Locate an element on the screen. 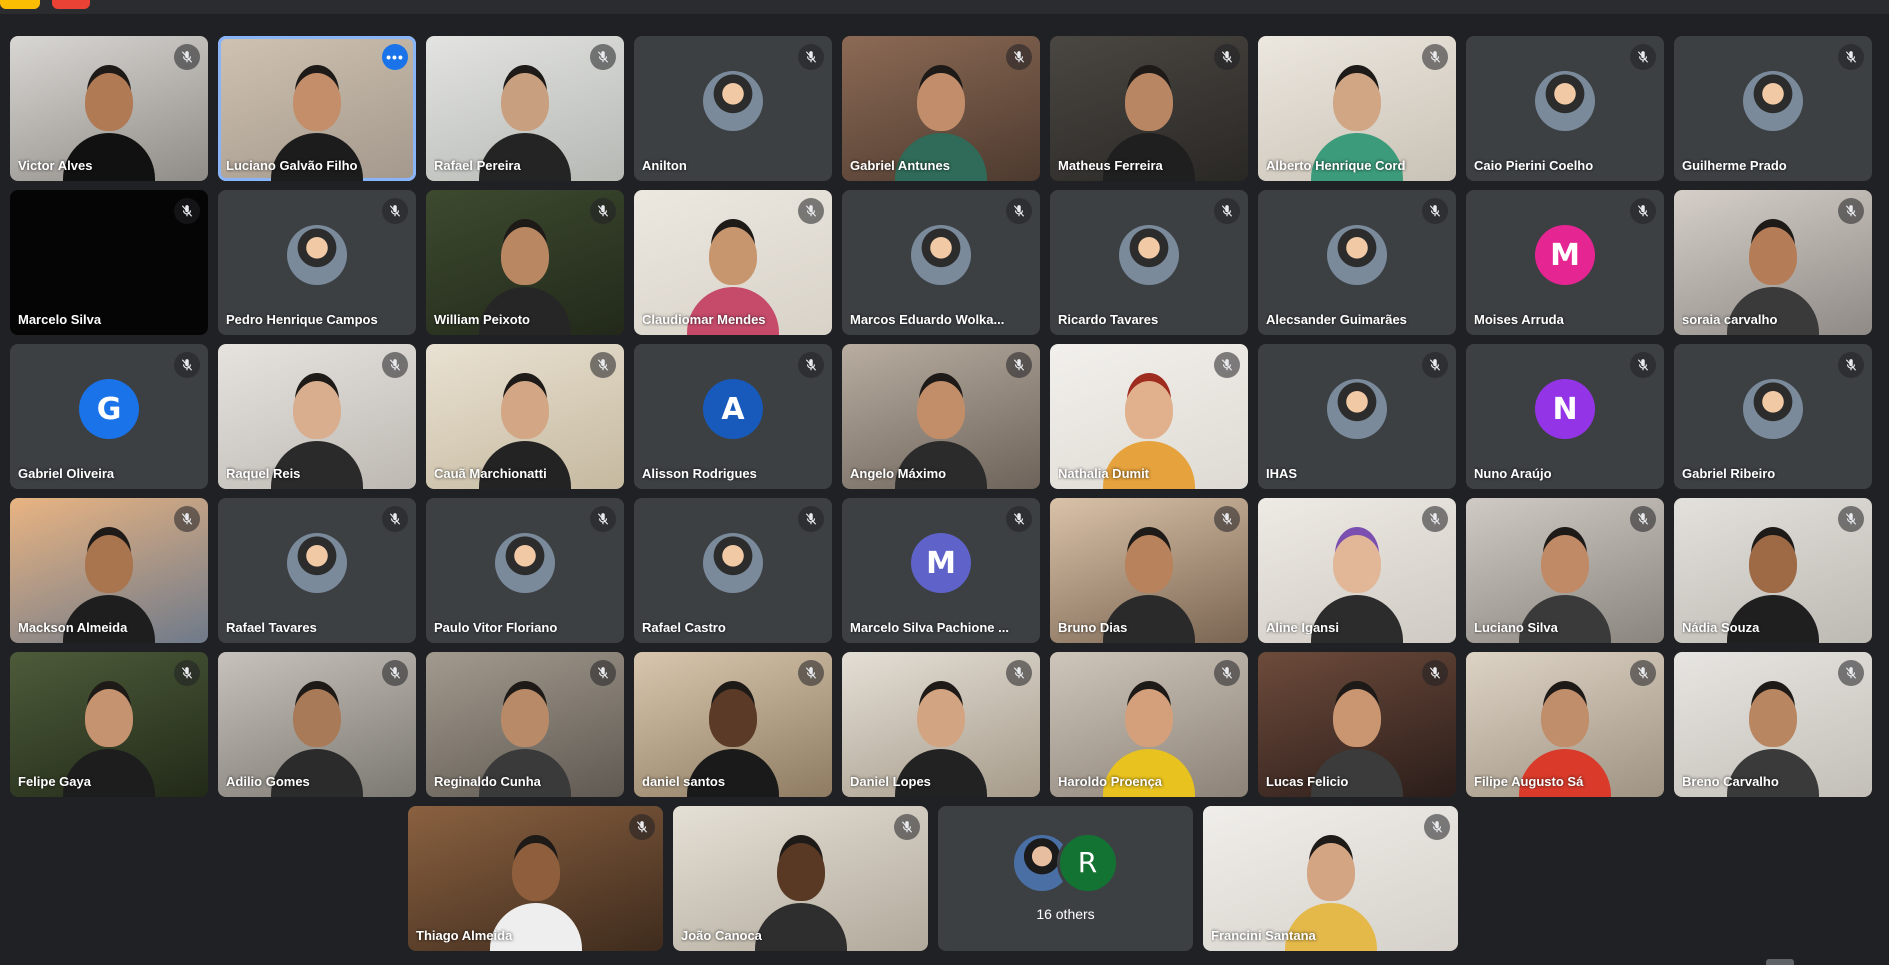  participant-tile: Matheus Ferreira is located at coordinates (1149, 108).